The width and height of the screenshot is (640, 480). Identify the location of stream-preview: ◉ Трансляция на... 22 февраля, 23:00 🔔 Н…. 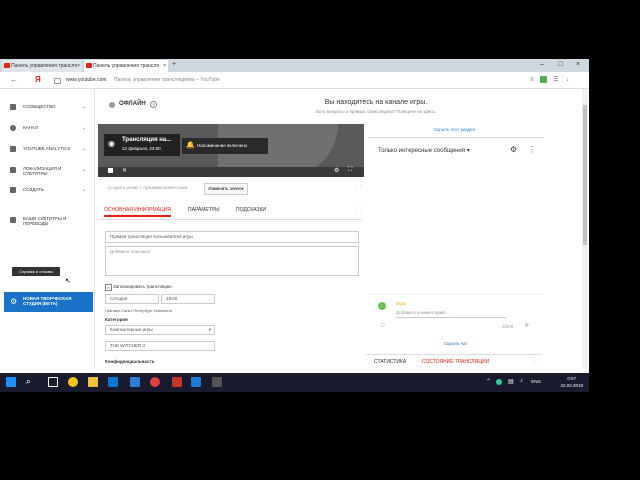
(231, 150).